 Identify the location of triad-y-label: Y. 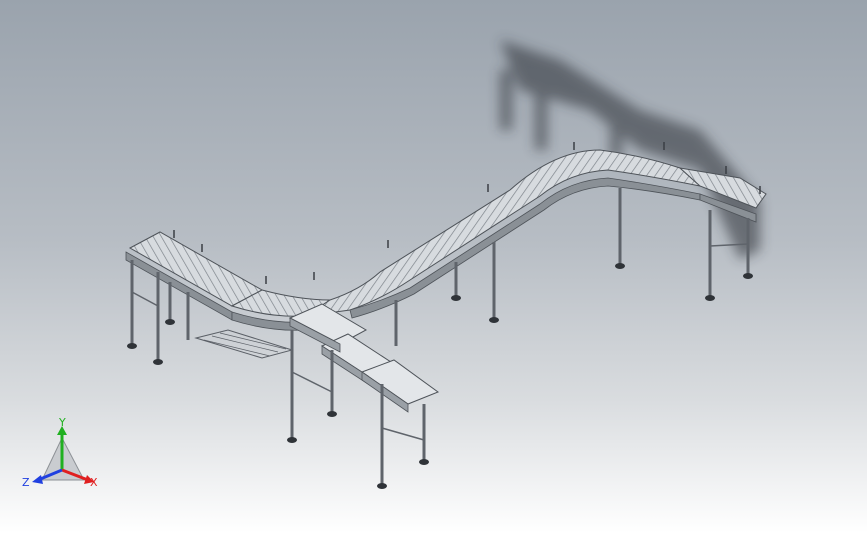
(62, 423).